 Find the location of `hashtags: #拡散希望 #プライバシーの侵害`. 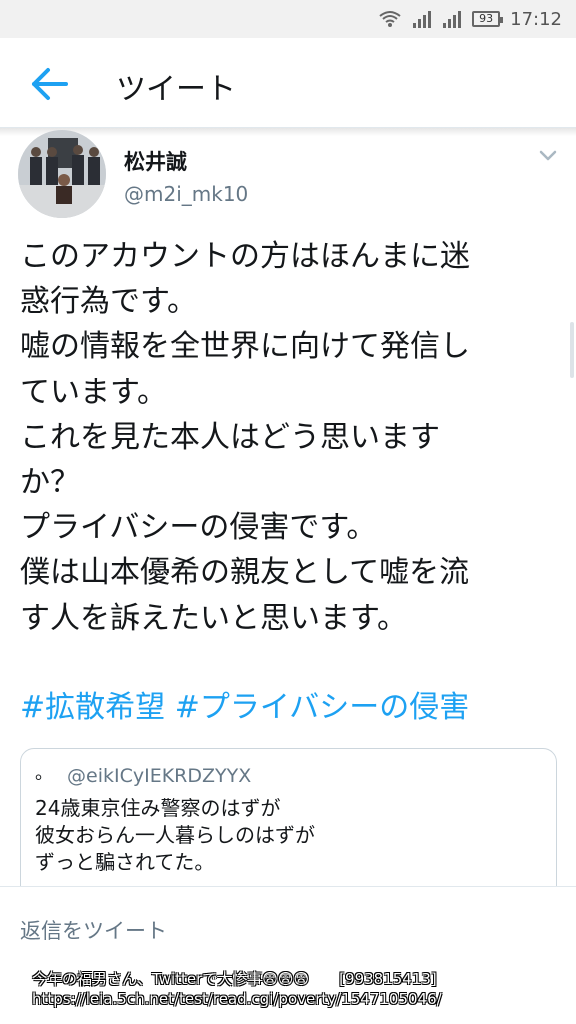

hashtags: #拡散希望 #プライバシーの侵害 is located at coordinates (244, 704).